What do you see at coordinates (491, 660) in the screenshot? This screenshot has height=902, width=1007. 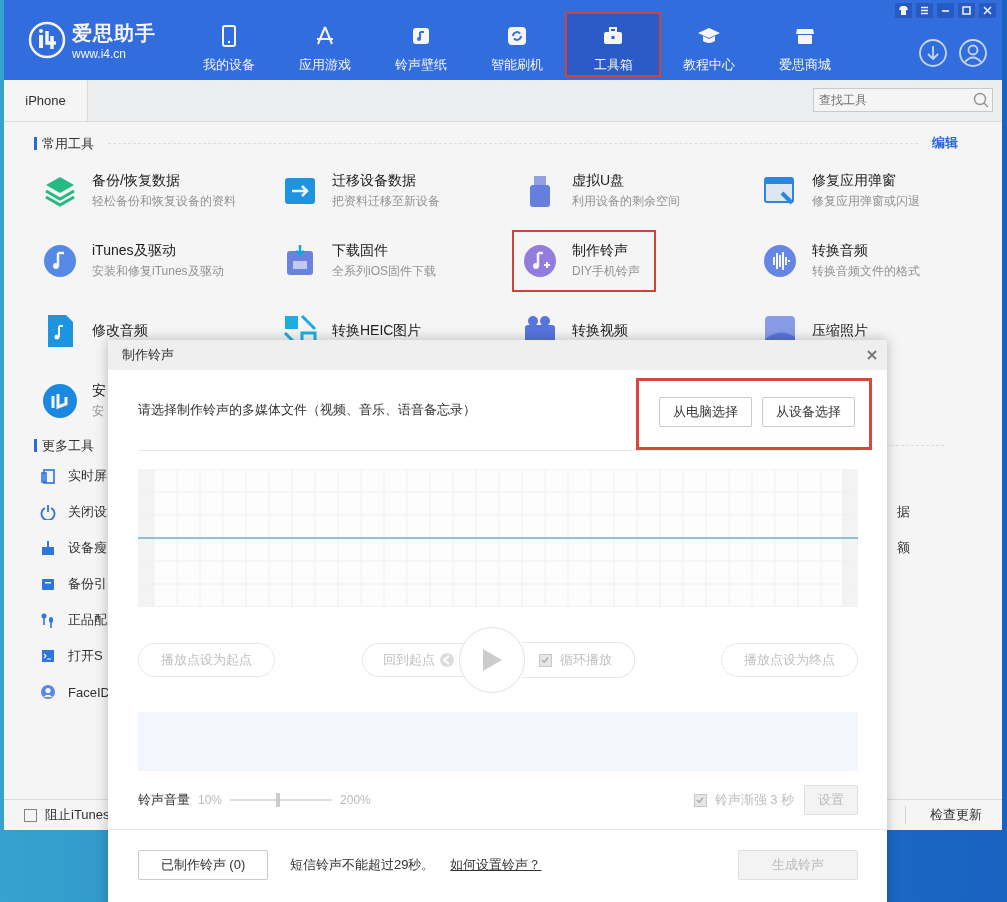 I see `play-icon` at bounding box center [491, 660].